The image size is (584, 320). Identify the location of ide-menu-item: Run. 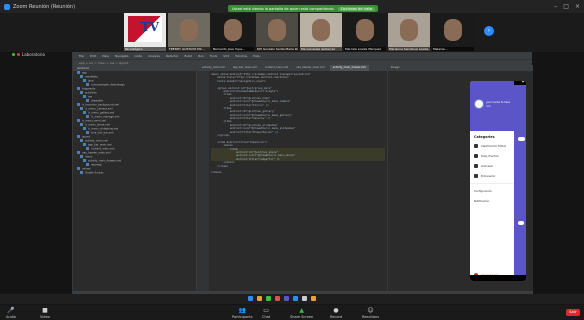
(201, 56).